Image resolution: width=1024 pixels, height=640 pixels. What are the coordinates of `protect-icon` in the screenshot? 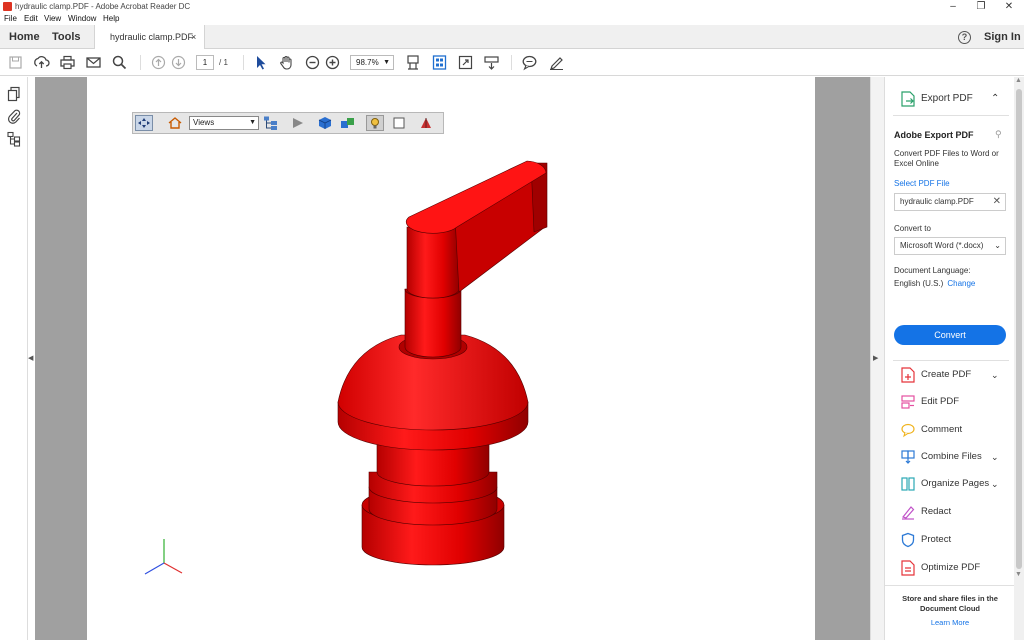 It's located at (908, 540).